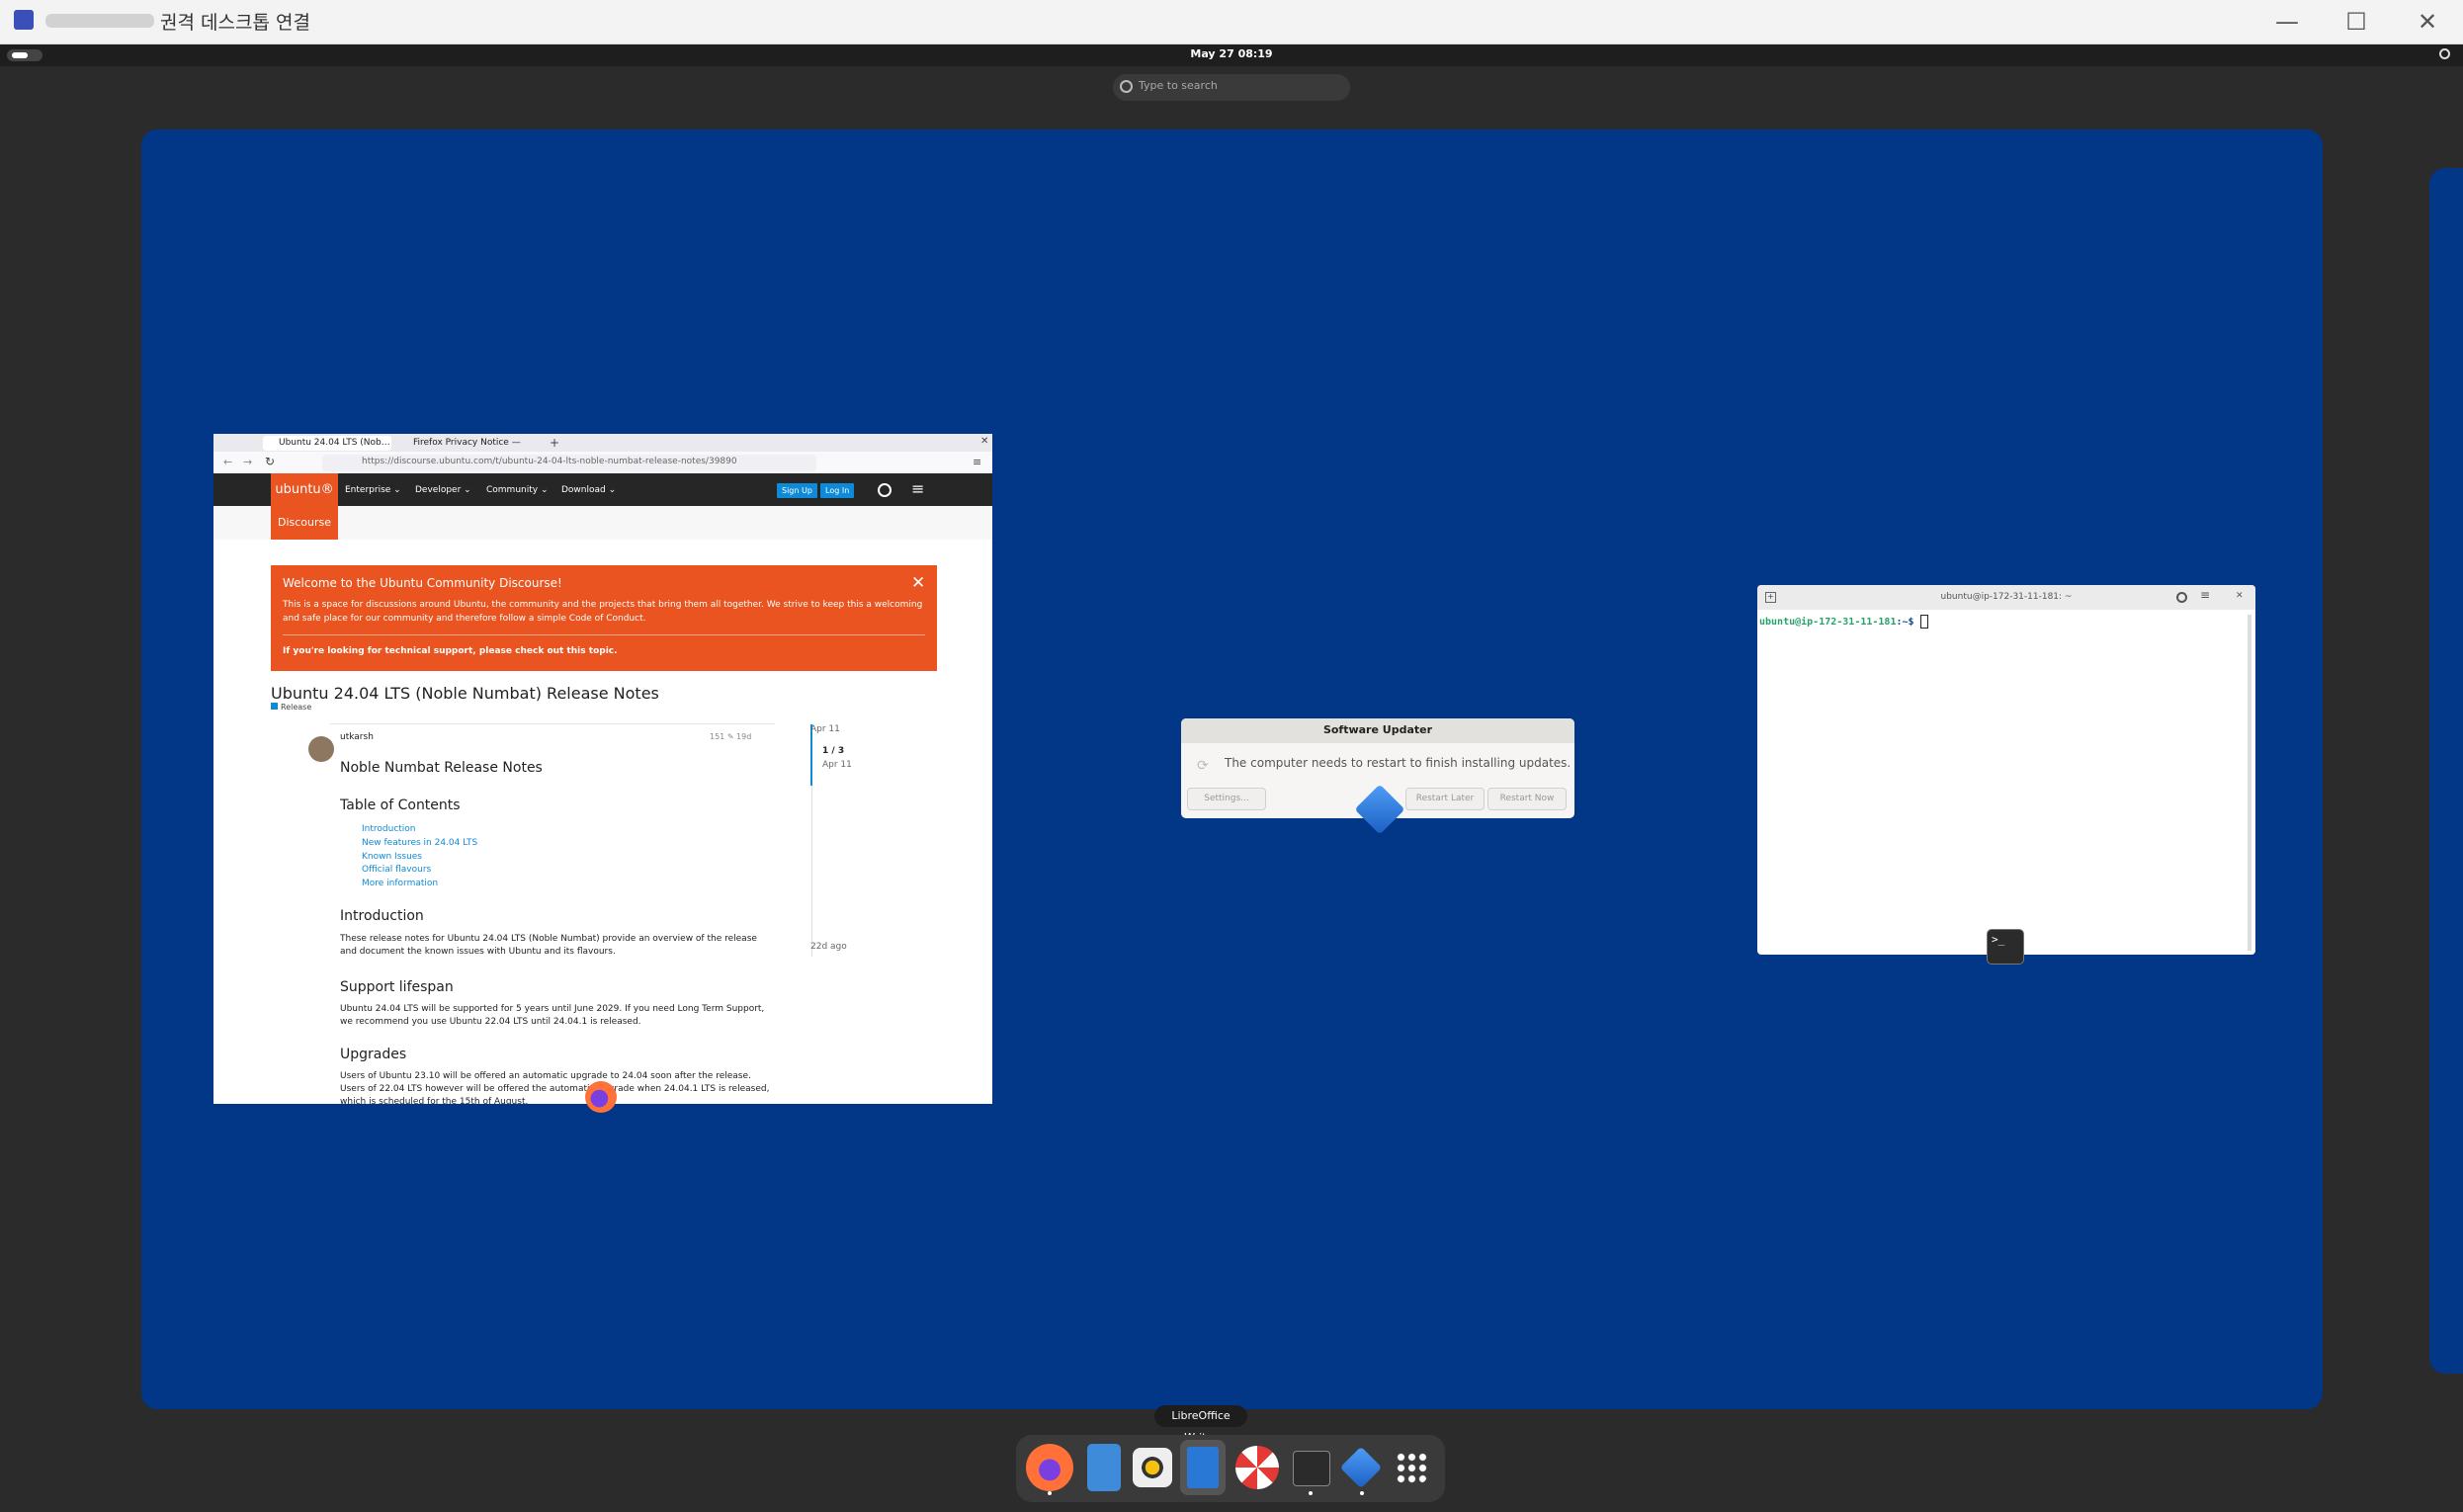 This screenshot has width=2463, height=1512. Describe the element at coordinates (1104, 1467) in the screenshot. I see `files-icon` at that location.